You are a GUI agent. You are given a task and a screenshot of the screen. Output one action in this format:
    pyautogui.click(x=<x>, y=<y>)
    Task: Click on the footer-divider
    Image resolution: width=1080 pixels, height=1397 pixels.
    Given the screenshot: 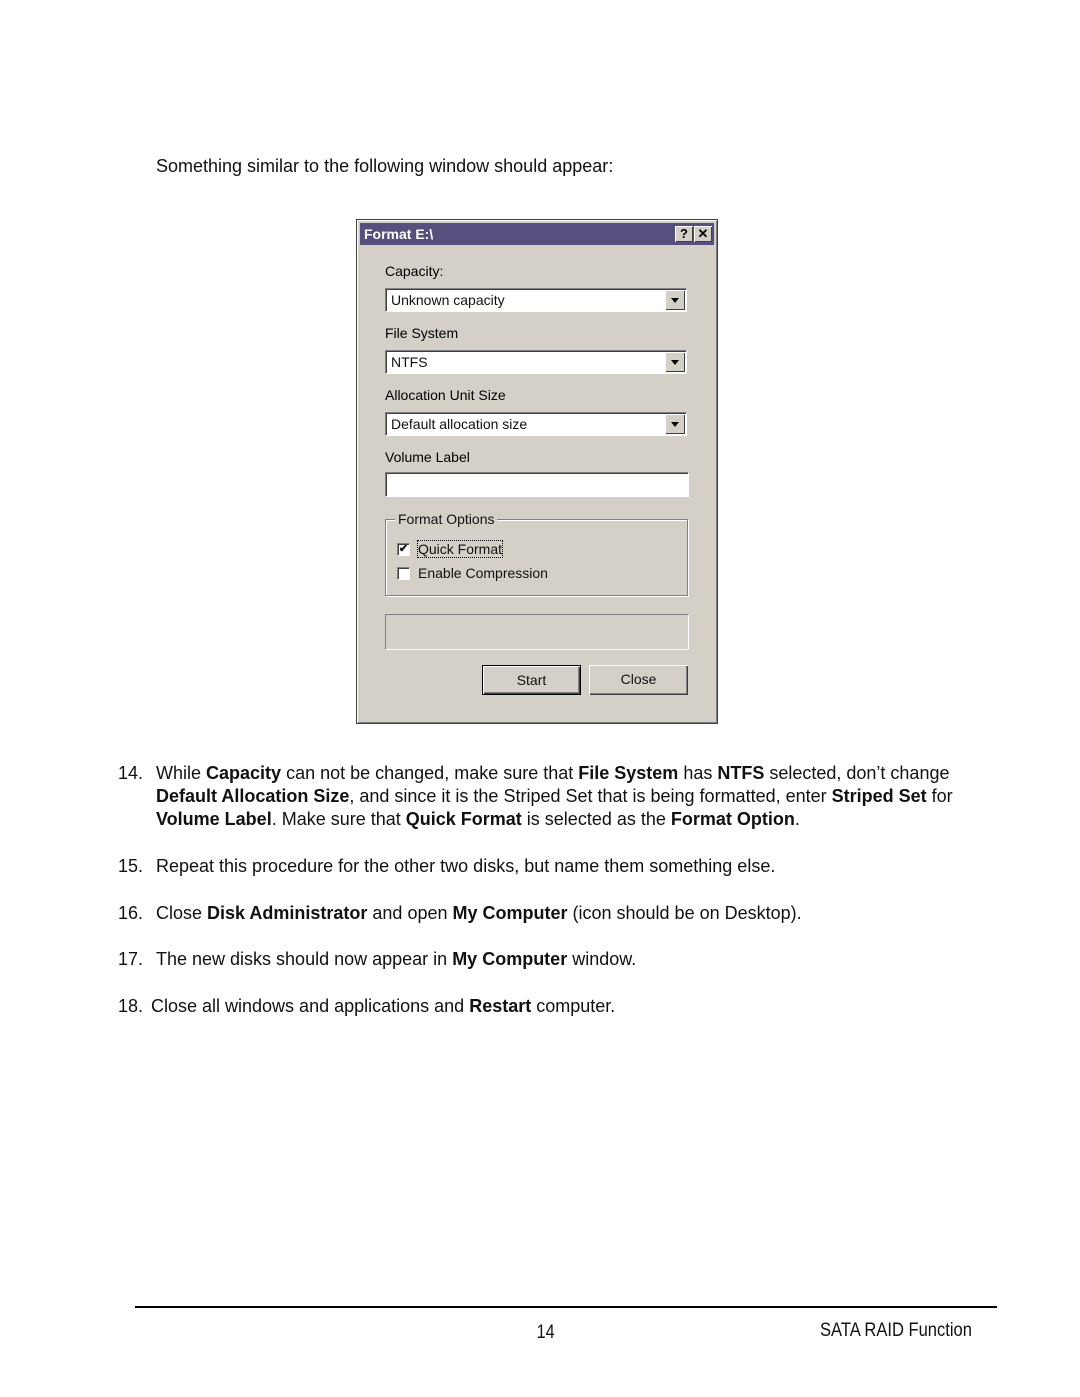 What is the action you would take?
    pyautogui.click(x=566, y=1307)
    